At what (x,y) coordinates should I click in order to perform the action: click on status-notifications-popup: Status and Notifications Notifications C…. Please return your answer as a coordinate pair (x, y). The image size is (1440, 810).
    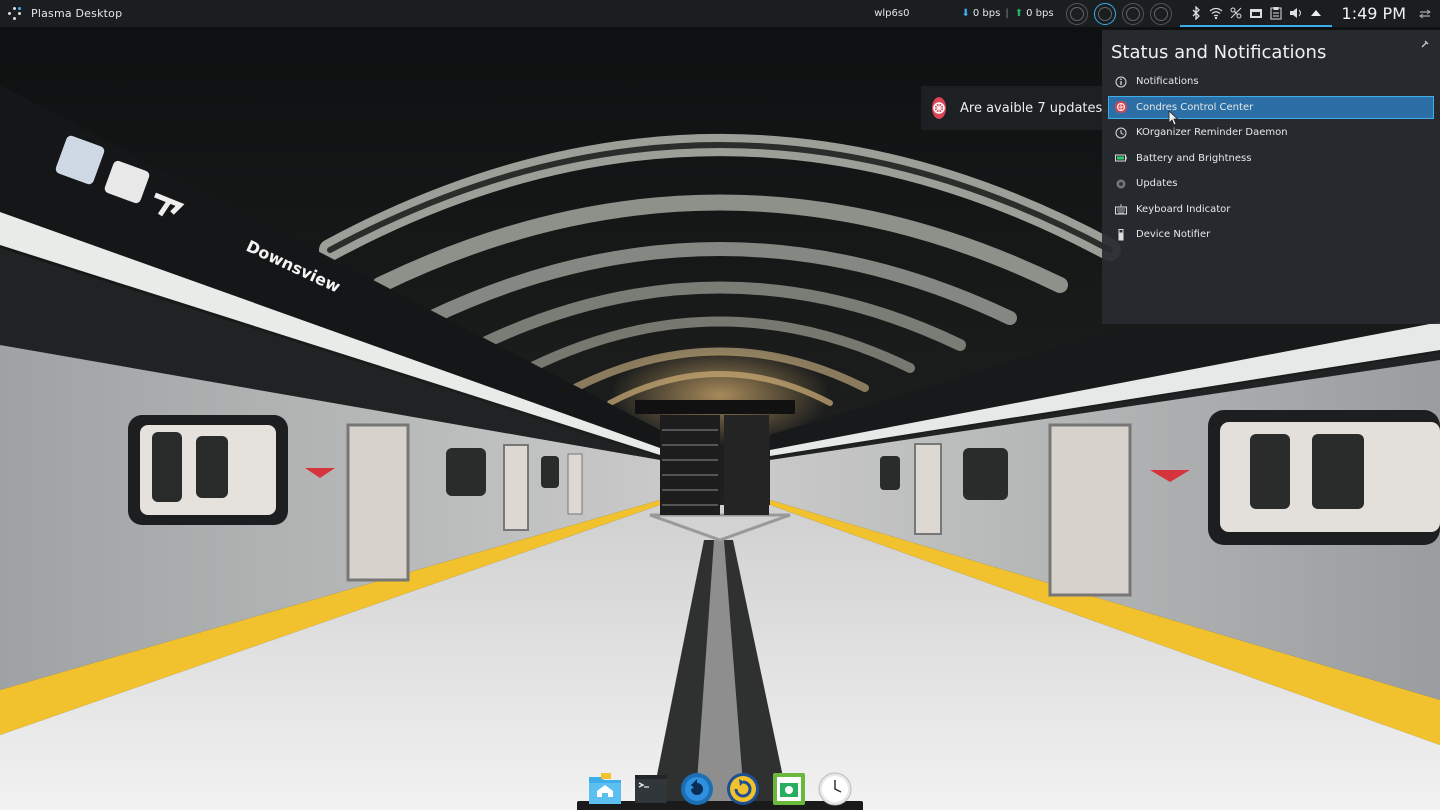
    Looking at the image, I should click on (1271, 177).